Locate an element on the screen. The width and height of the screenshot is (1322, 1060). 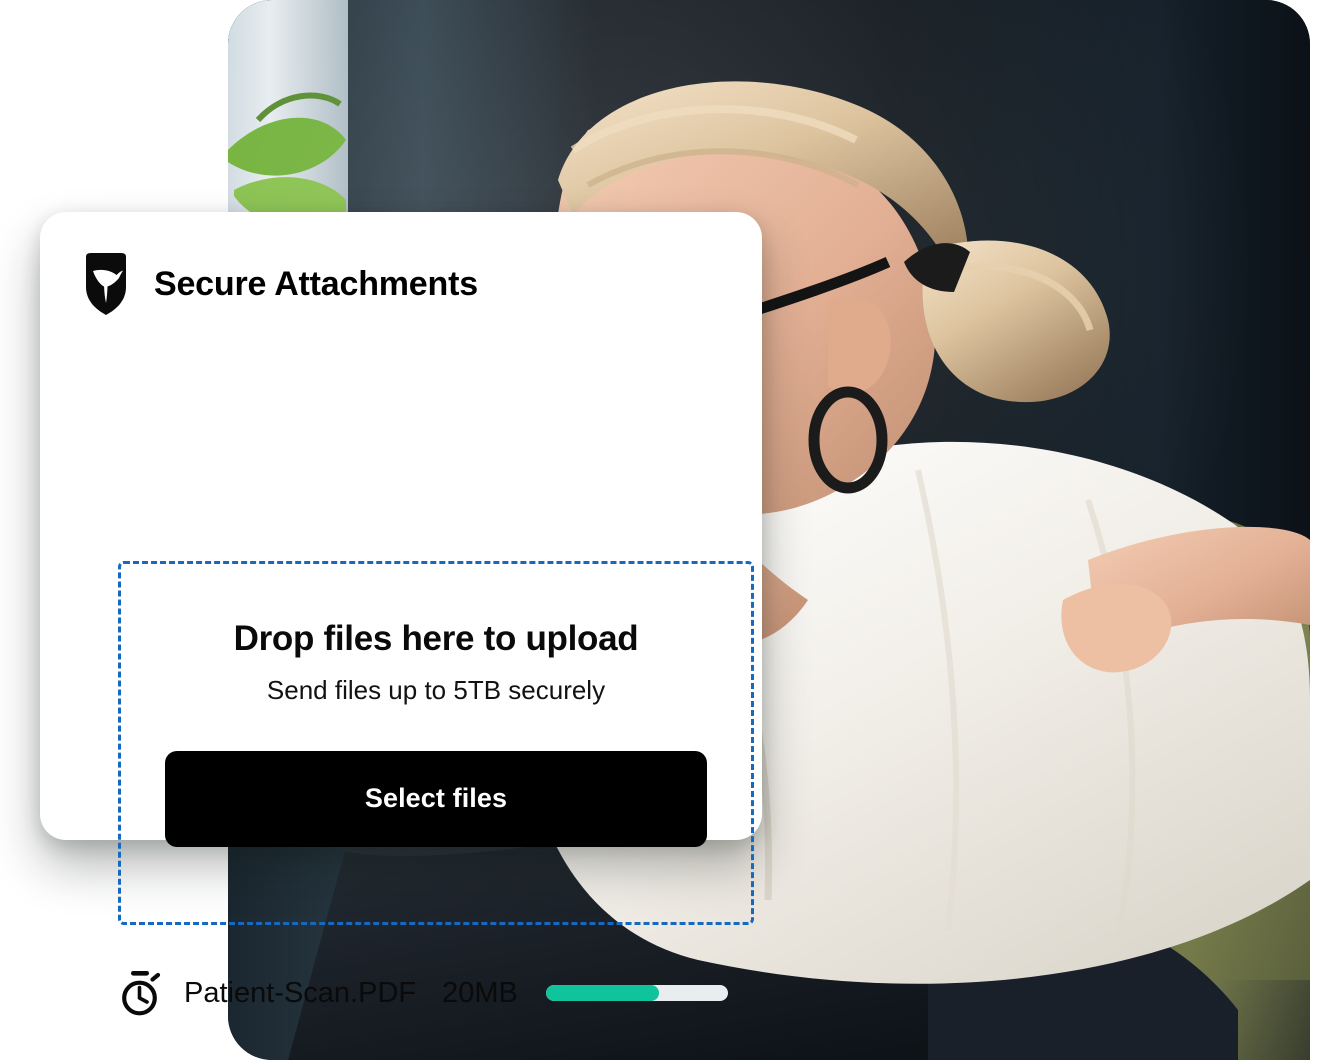
dropzone-title: Drop files here to upload is located at coordinates (436, 638).